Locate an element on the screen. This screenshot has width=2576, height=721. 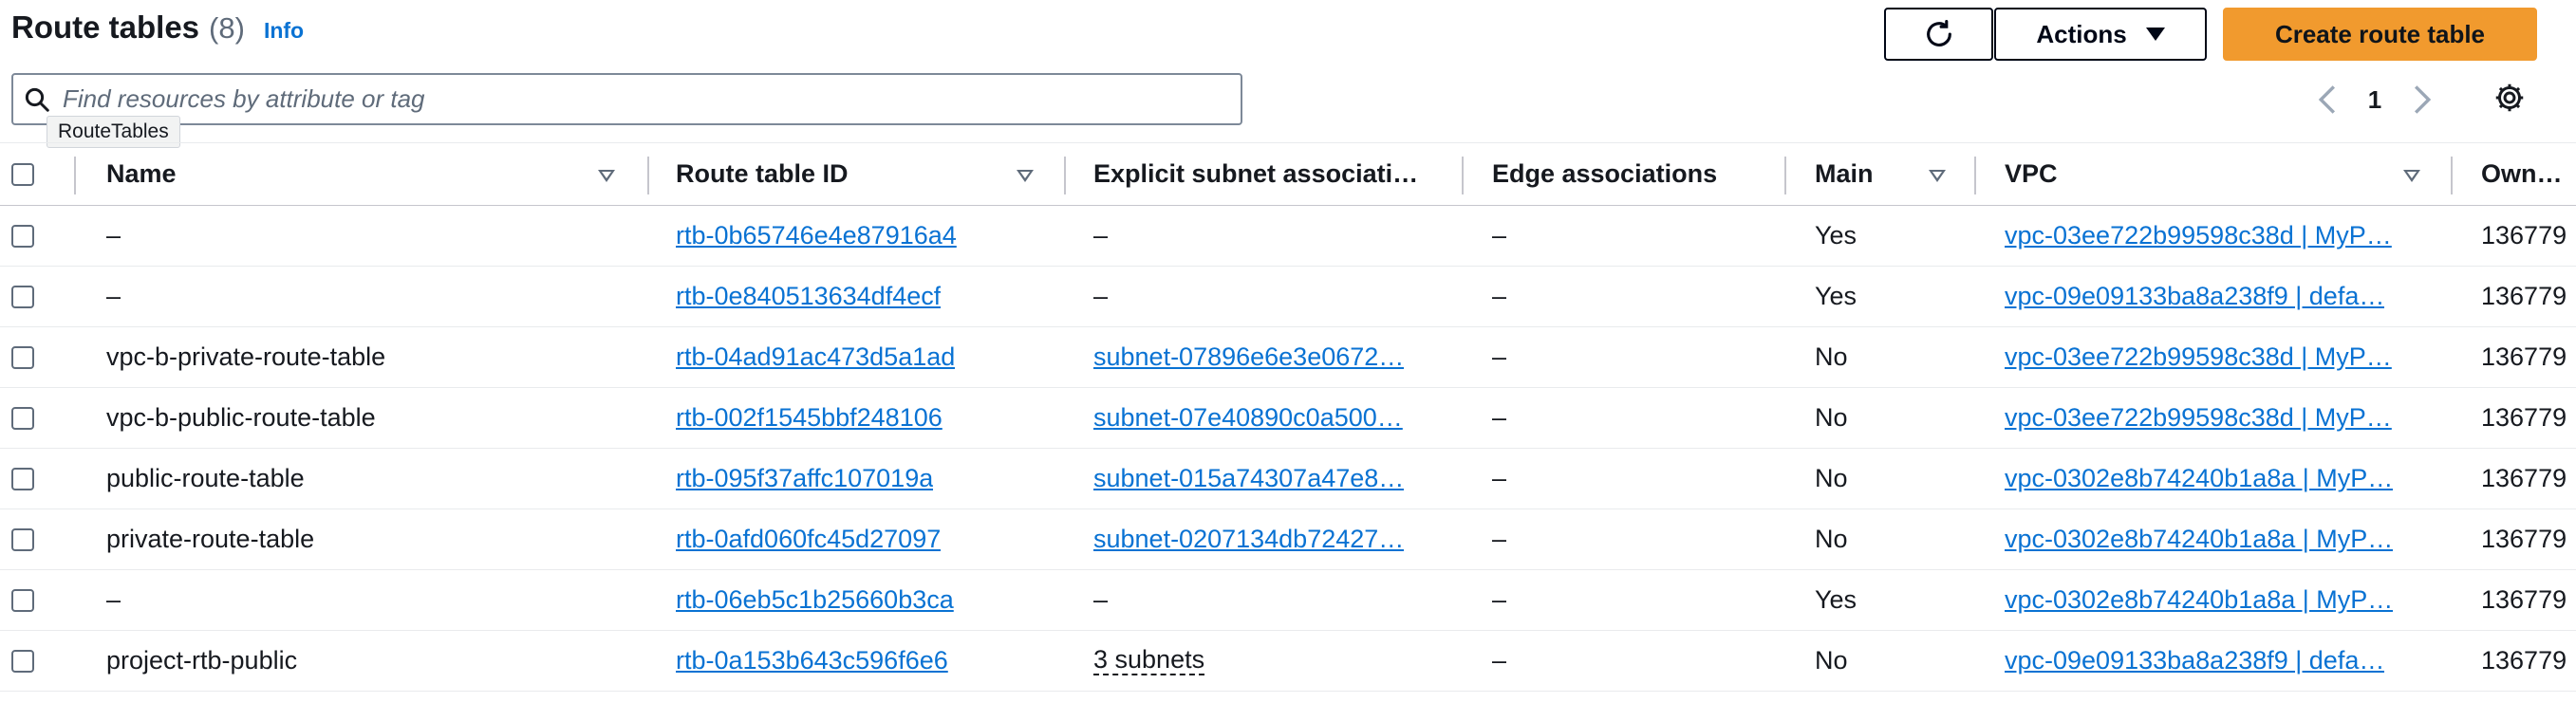
name-cell: public-route-table is located at coordinates (206, 478).